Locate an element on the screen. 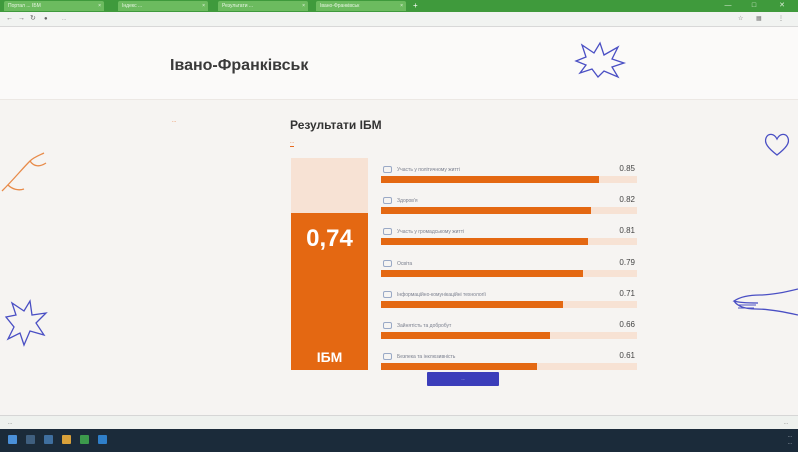 The width and height of the screenshot is (798, 452). people-icon is located at coordinates (387, 169).